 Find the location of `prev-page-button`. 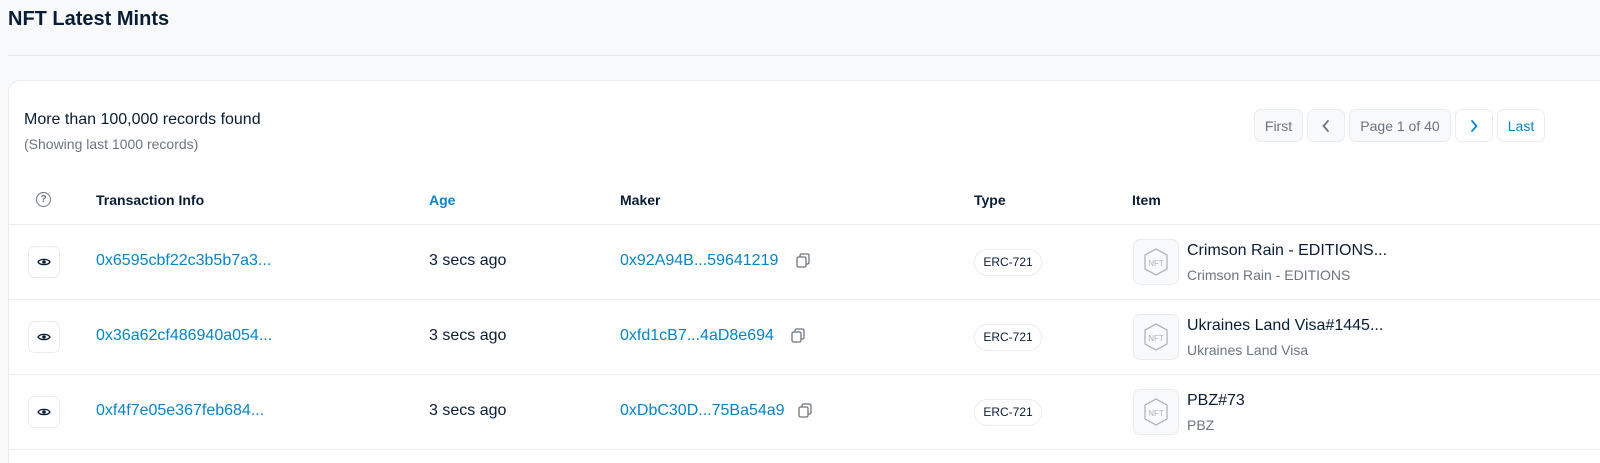

prev-page-button is located at coordinates (1326, 125).